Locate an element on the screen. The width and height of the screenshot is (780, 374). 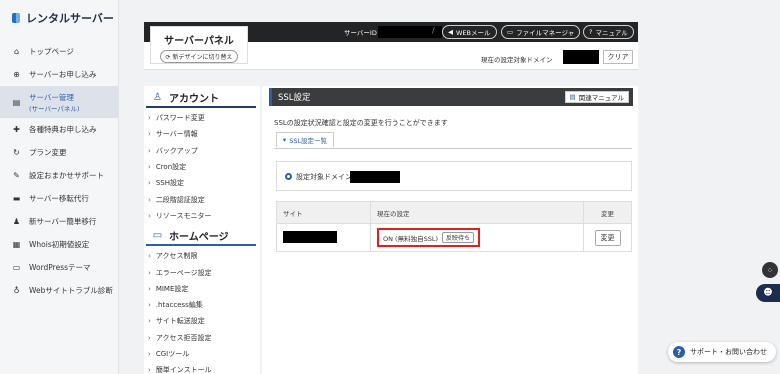
nav-item: ▦ Whois初期値設定 is located at coordinates (59, 244).